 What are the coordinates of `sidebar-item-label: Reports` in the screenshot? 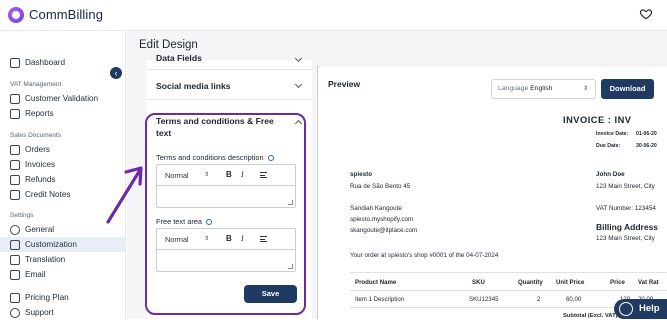 It's located at (39, 113).